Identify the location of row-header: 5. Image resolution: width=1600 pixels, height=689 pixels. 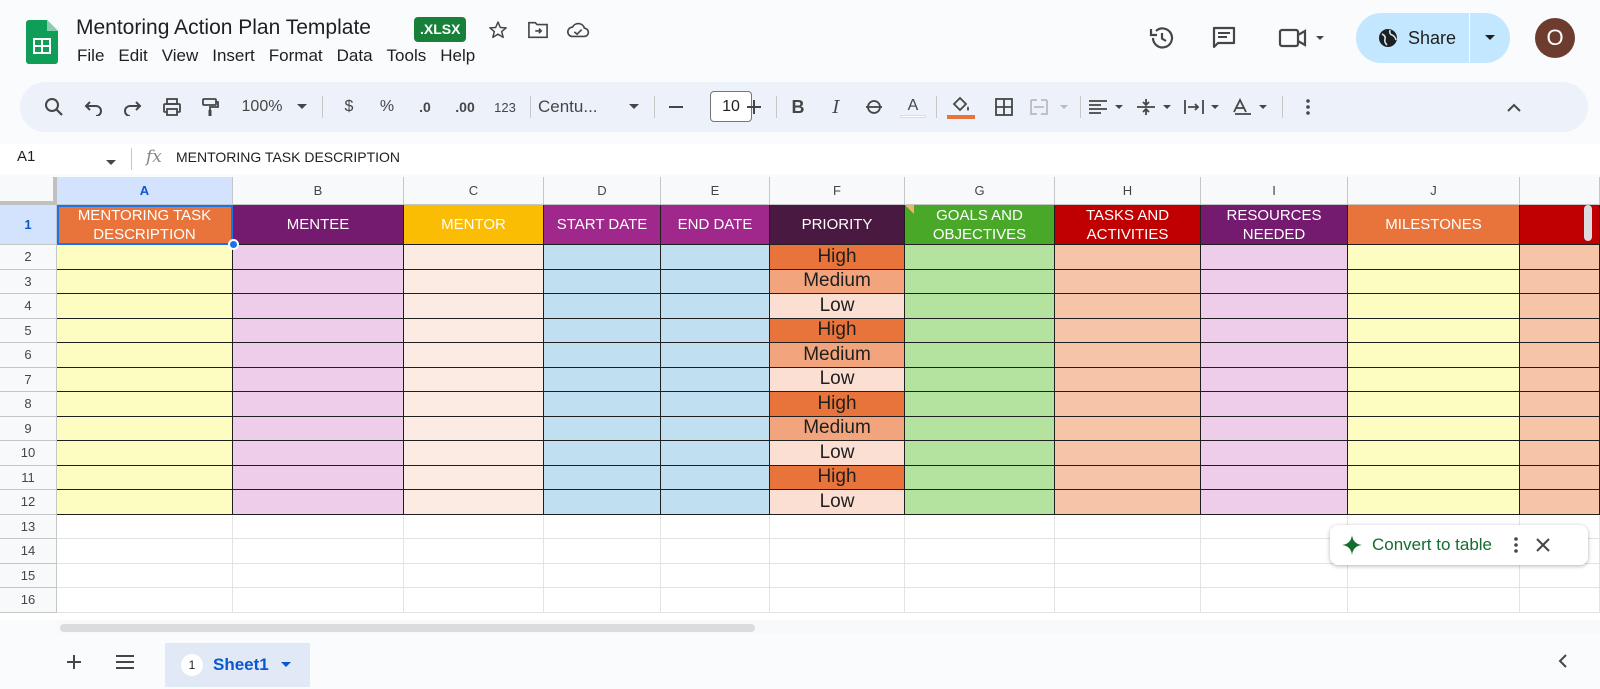
(28, 330).